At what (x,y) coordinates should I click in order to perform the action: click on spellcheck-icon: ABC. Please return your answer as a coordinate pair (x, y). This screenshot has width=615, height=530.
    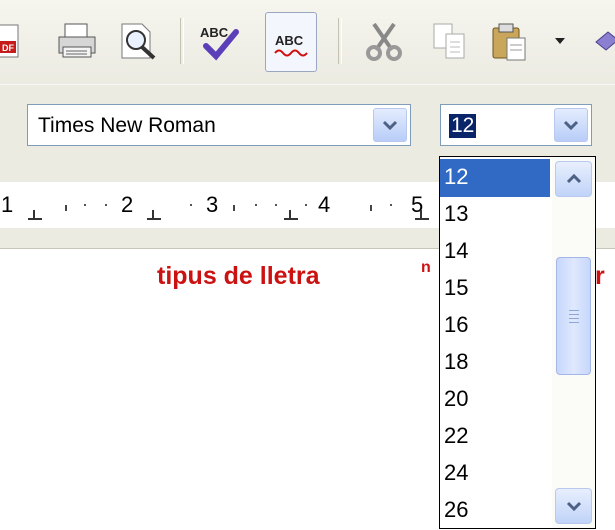
    Looking at the image, I should click on (219, 41).